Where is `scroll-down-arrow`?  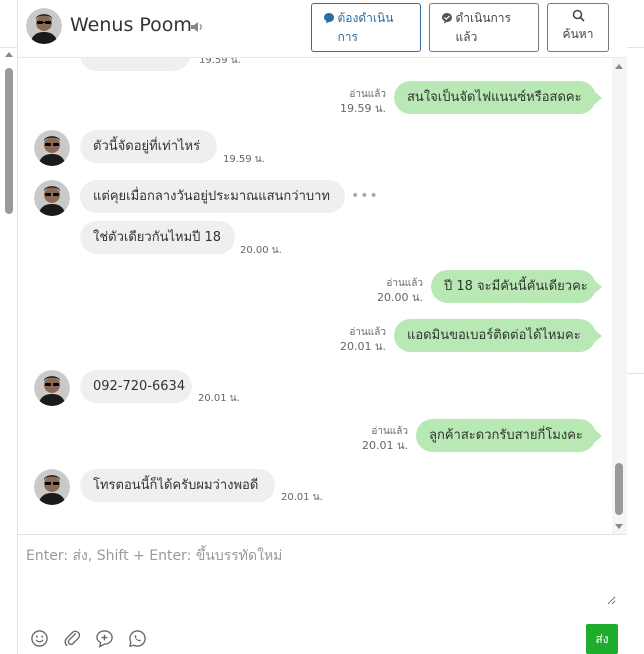 scroll-down-arrow is located at coordinates (619, 526).